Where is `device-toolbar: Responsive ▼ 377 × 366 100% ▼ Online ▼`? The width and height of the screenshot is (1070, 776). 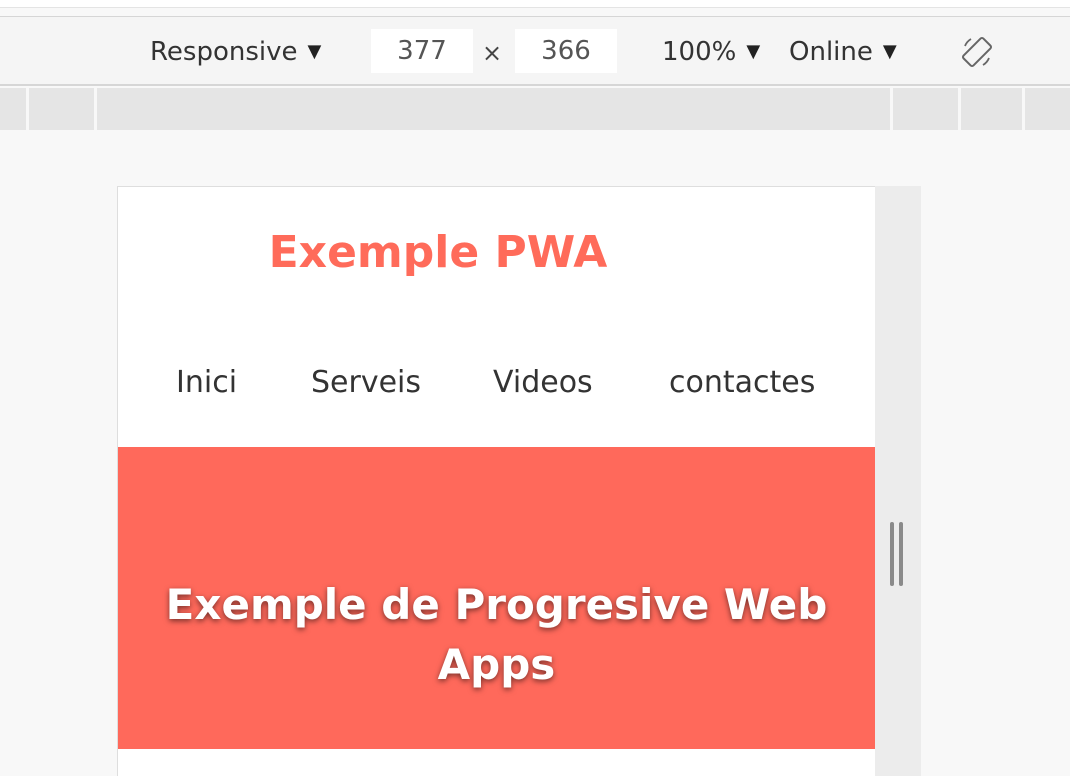 device-toolbar: Responsive ▼ 377 × 366 100% ▼ Online ▼ is located at coordinates (535, 51).